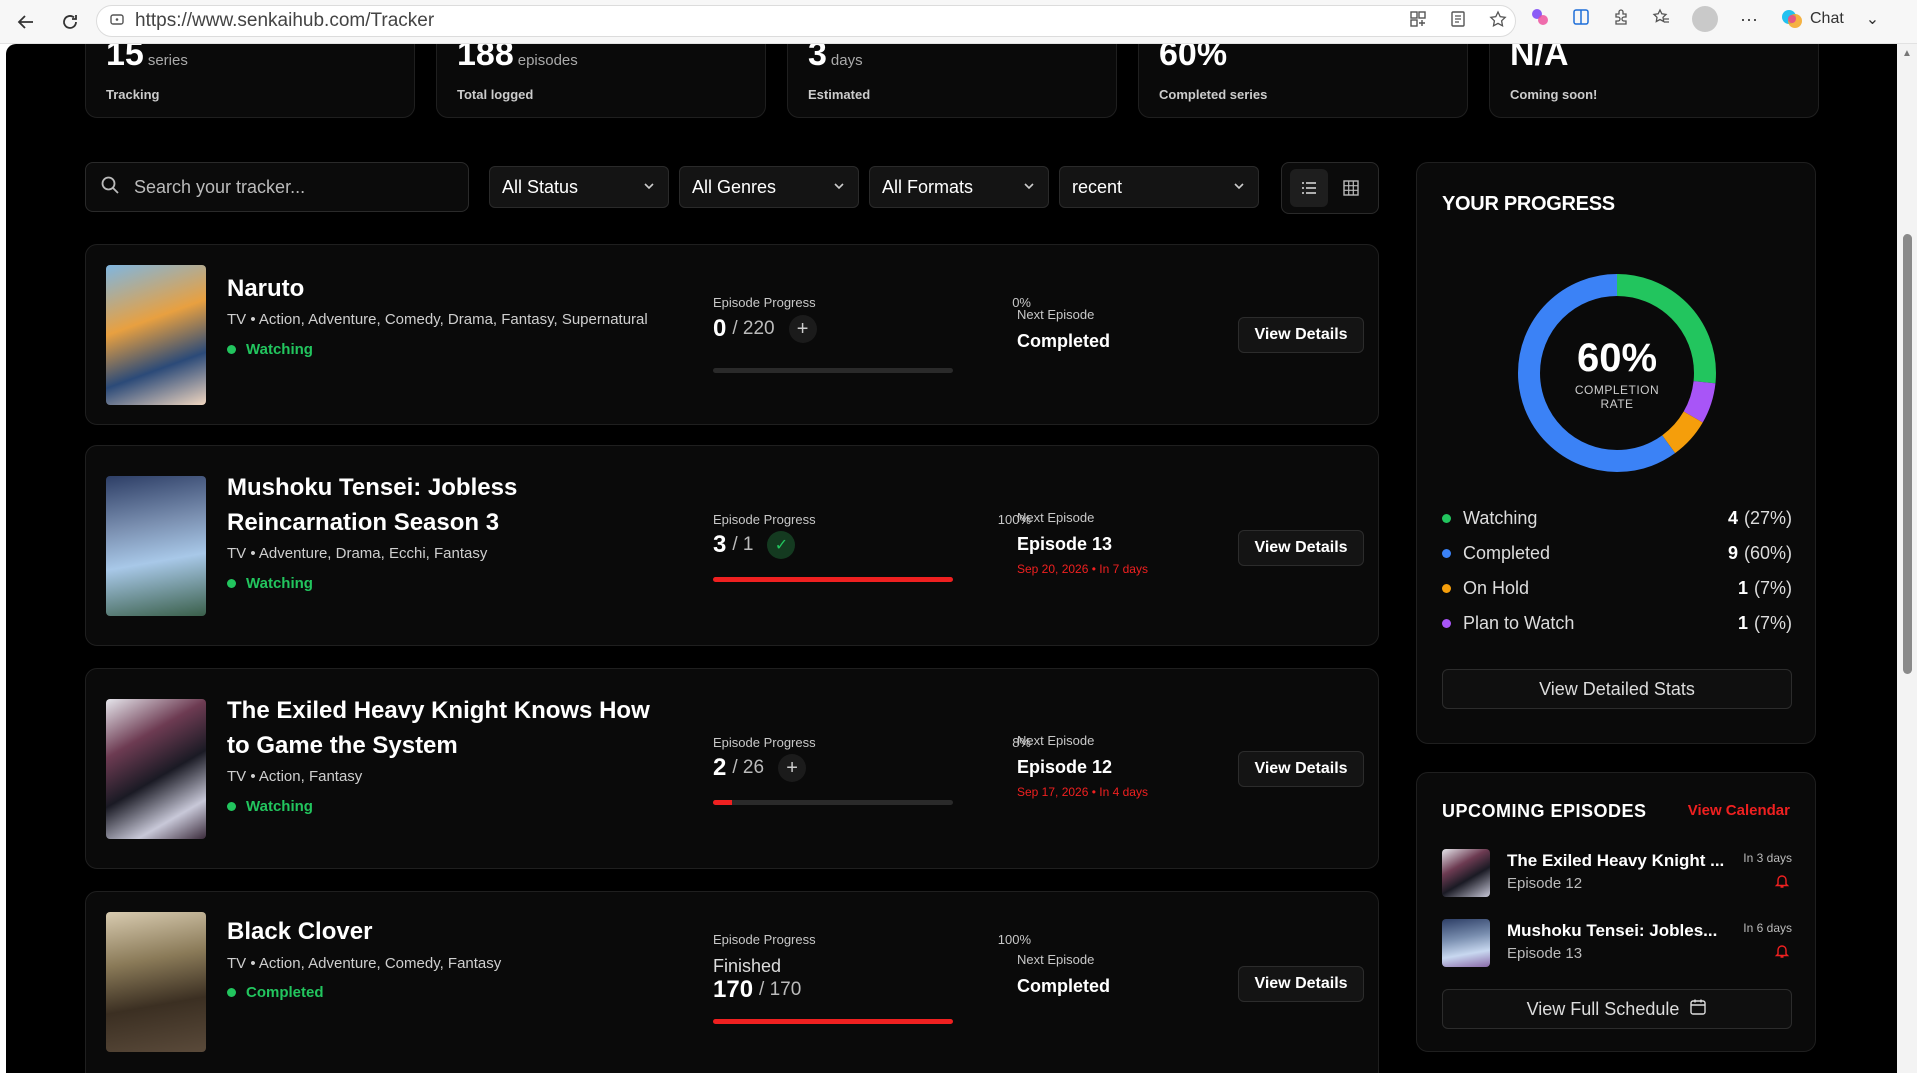  I want to click on status-label: Completed, so click(285, 992).